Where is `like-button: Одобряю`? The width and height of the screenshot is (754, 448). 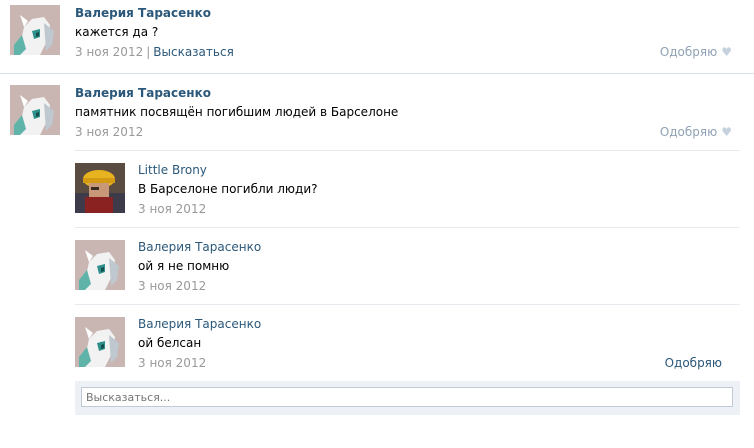 like-button: Одобряю is located at coordinates (693, 363).